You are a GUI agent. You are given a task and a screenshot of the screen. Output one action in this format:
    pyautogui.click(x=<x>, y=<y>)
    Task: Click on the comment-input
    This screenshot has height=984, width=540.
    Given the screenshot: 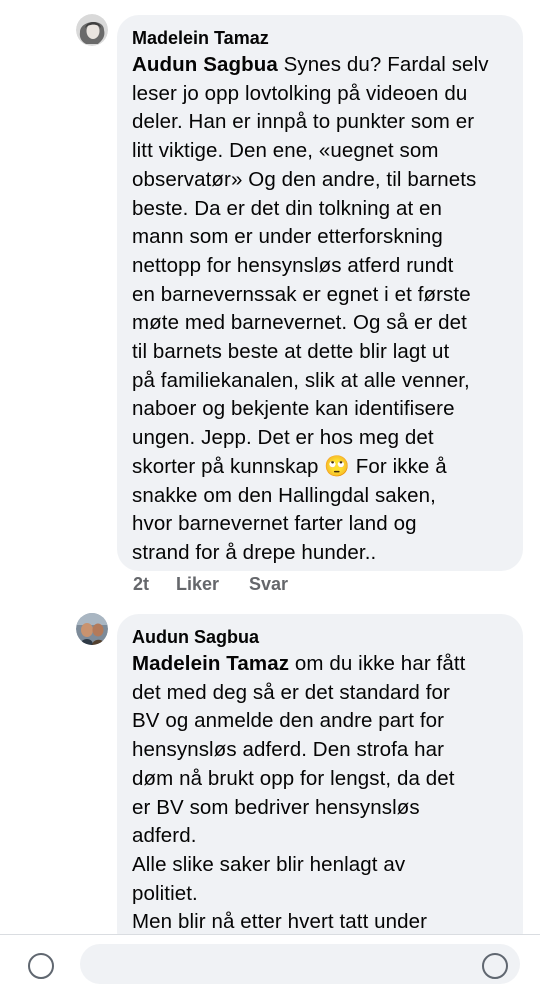 What is the action you would take?
    pyautogui.click(x=300, y=964)
    